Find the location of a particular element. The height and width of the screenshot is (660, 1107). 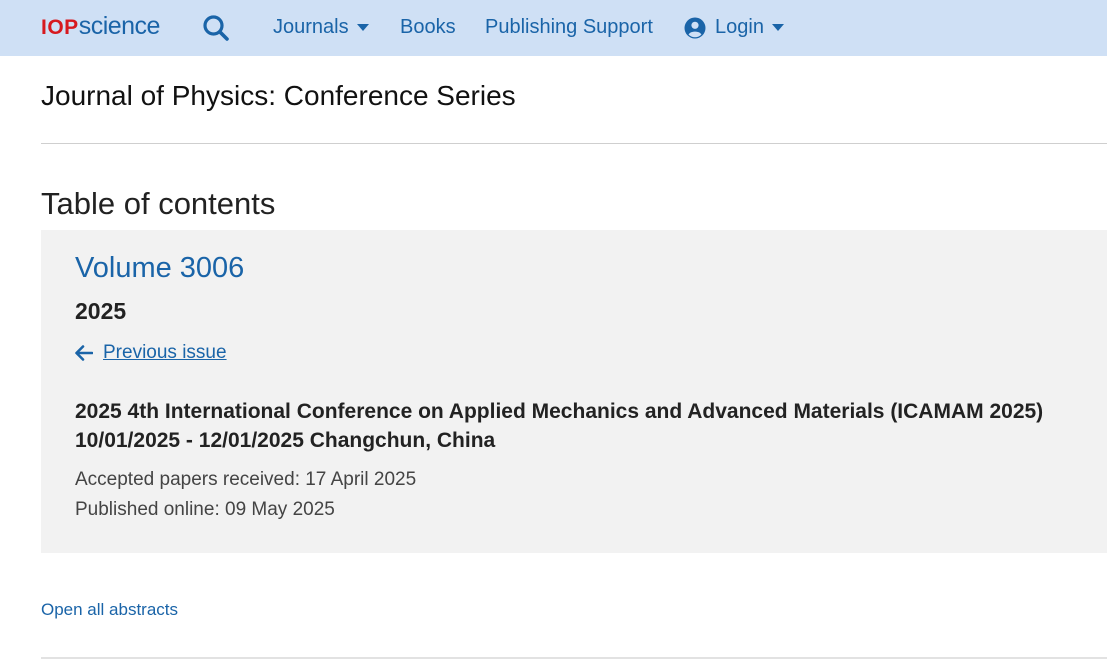

conference-dates-location: 10/01/2025 - 12/01/2025 Changchun, China is located at coordinates (285, 440).